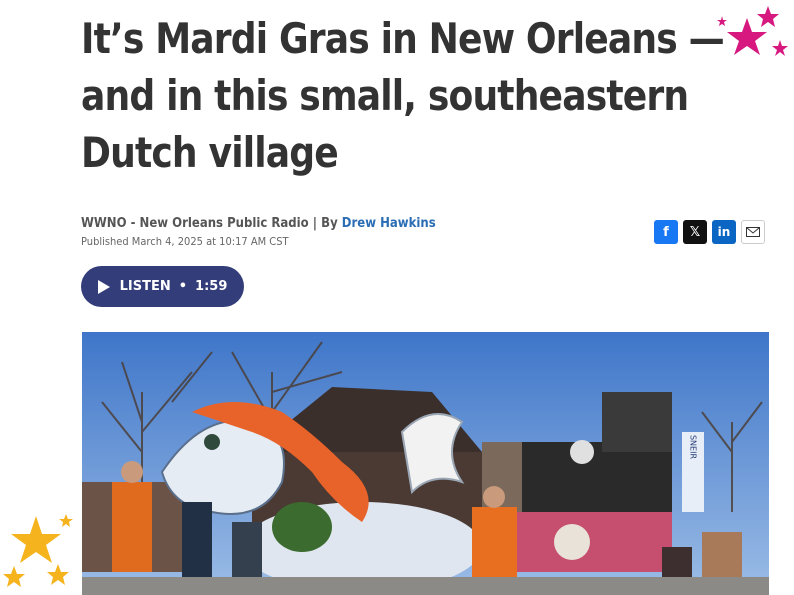 The image size is (794, 595). Describe the element at coordinates (103, 286) in the screenshot. I see `play-icon` at that location.